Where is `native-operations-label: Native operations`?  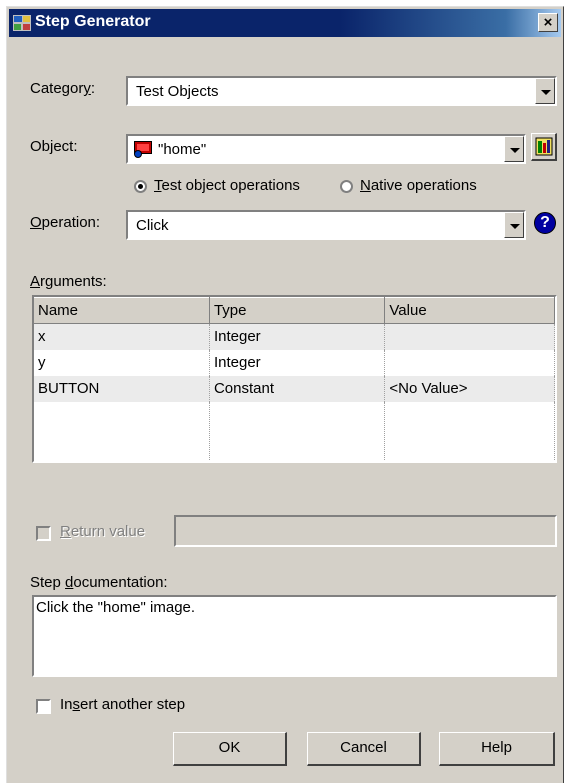 native-operations-label: Native operations is located at coordinates (418, 185).